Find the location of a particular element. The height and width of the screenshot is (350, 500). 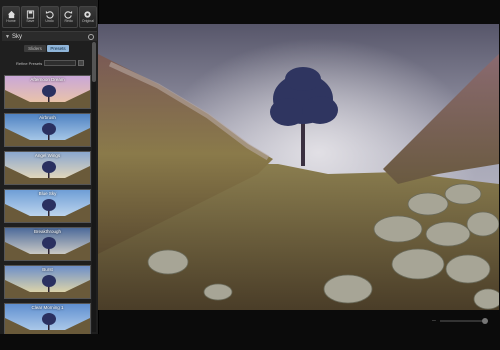

original-icon is located at coordinates (88, 14).